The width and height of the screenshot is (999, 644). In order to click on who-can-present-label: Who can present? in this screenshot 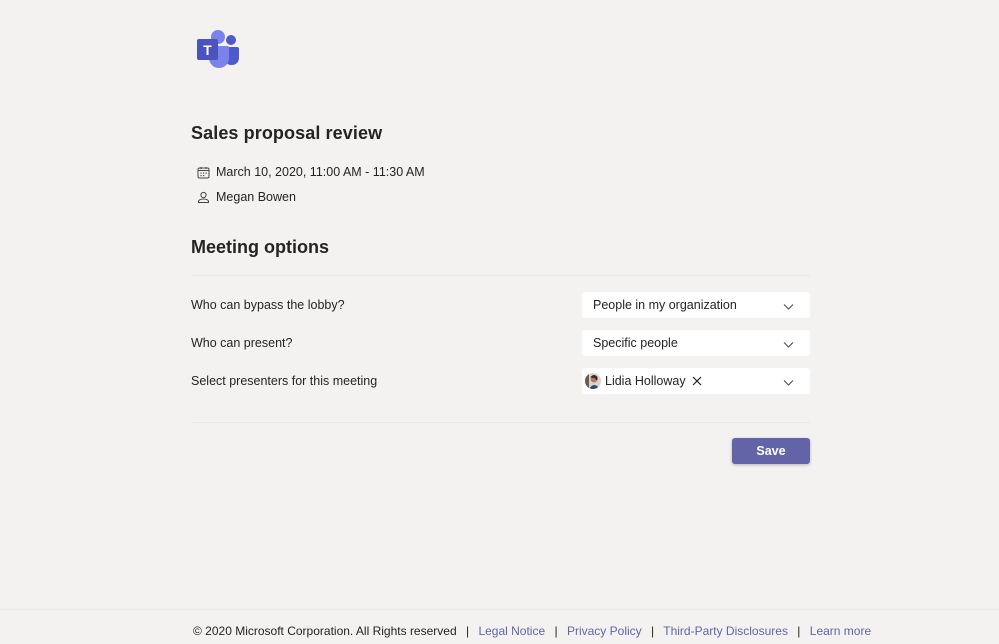, I will do `click(242, 343)`.